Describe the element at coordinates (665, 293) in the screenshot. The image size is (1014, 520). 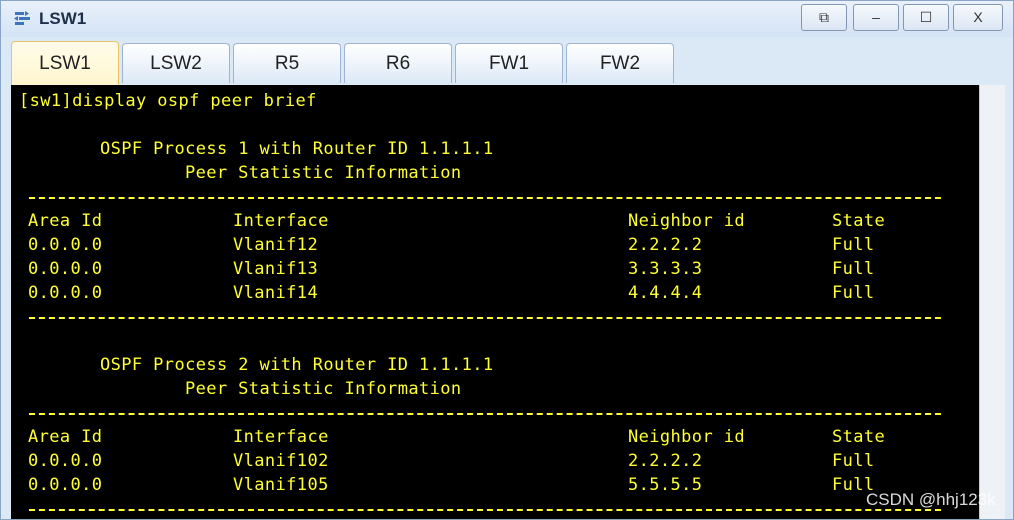
I see `row-neighbor-id: 4.4.4.4` at that location.